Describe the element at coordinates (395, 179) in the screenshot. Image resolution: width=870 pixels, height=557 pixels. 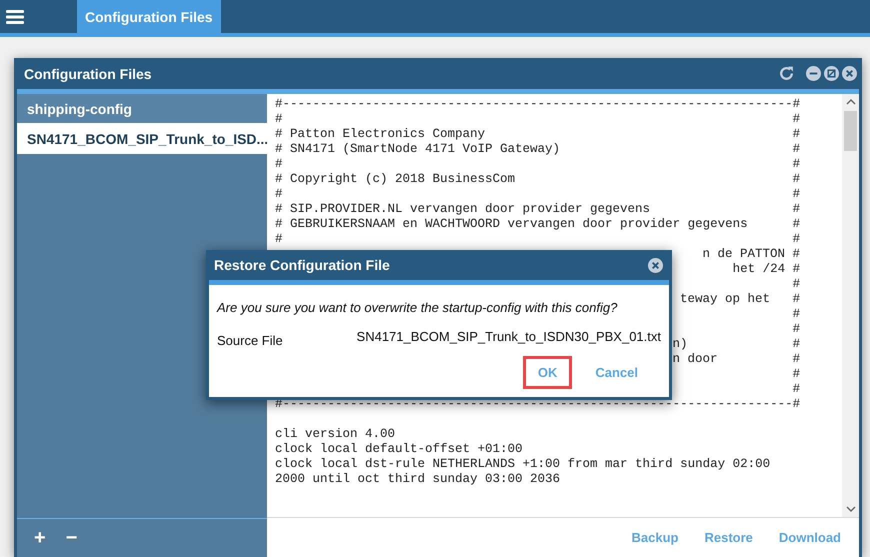
I see `code-line: # Copyright (c) 2018 BusinessCom` at that location.